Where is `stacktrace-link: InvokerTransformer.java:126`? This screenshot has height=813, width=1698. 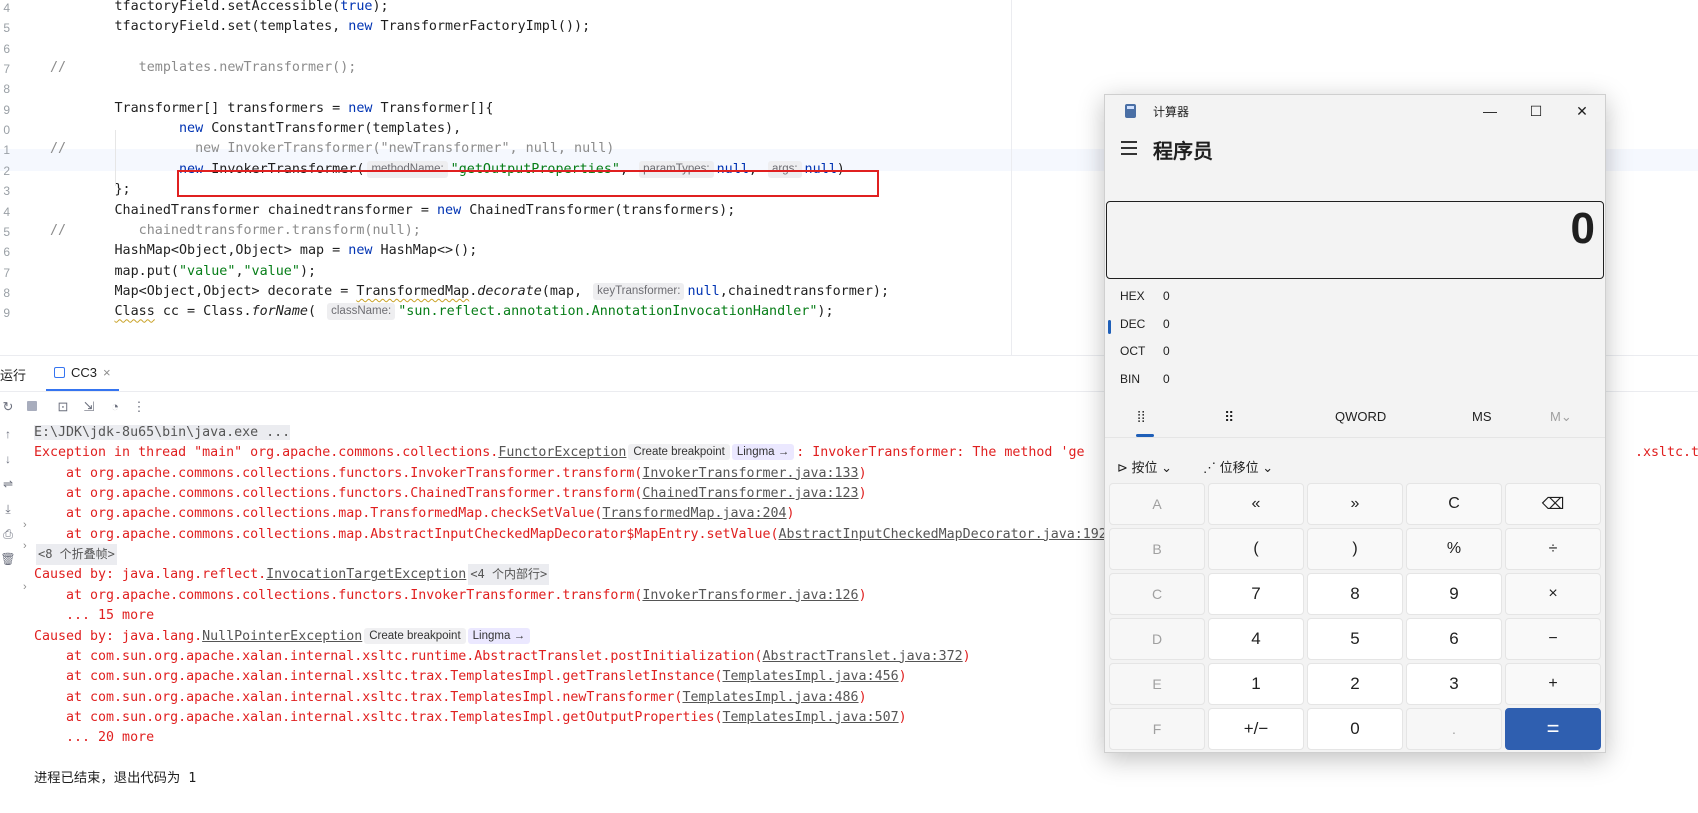
stacktrace-link: InvokerTransformer.java:126 is located at coordinates (750, 595).